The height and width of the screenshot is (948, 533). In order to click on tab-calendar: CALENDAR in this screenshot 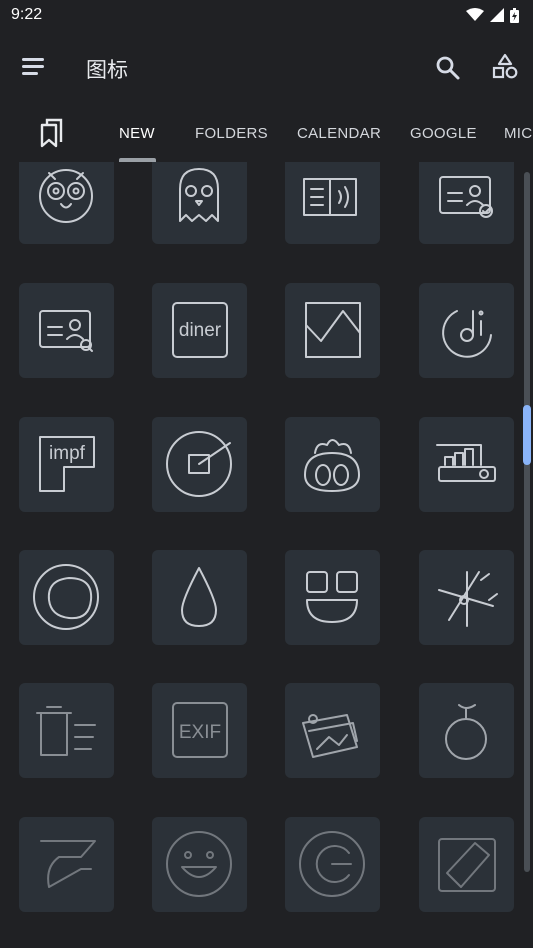, I will do `click(339, 133)`.